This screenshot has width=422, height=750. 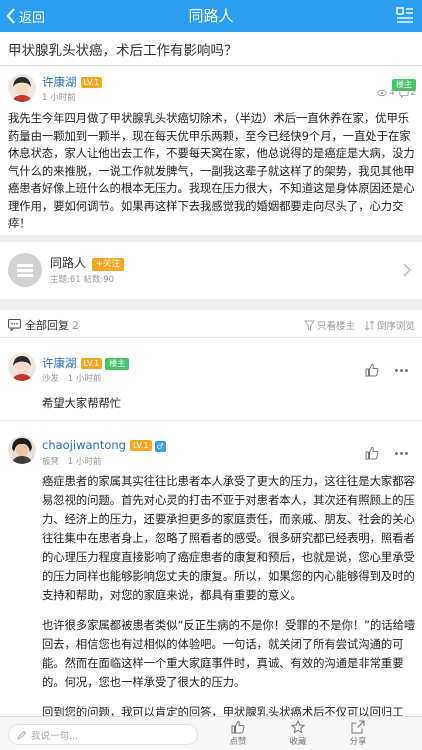 What do you see at coordinates (51, 379) in the screenshot?
I see `floor-label: 沙发` at bounding box center [51, 379].